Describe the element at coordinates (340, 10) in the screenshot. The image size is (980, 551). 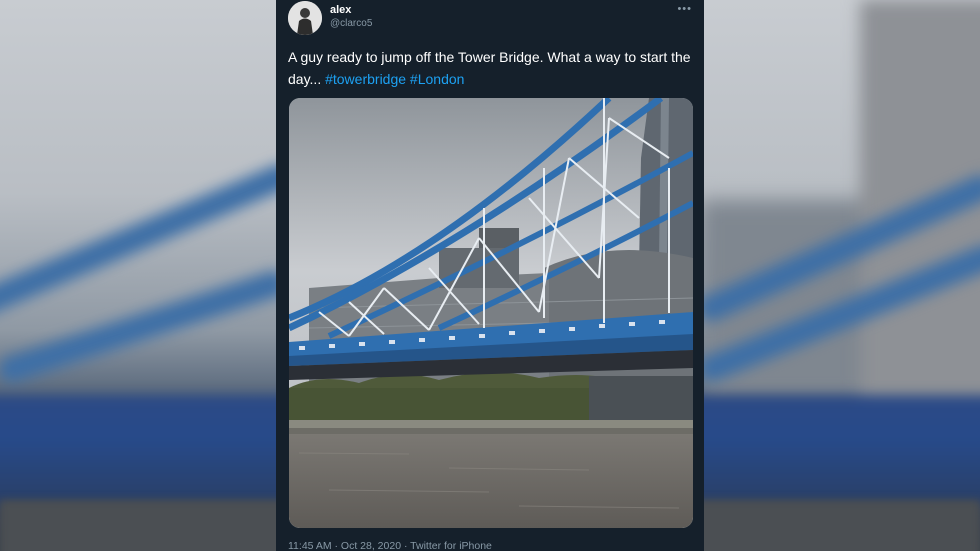
I see `display-name: alex` at that location.